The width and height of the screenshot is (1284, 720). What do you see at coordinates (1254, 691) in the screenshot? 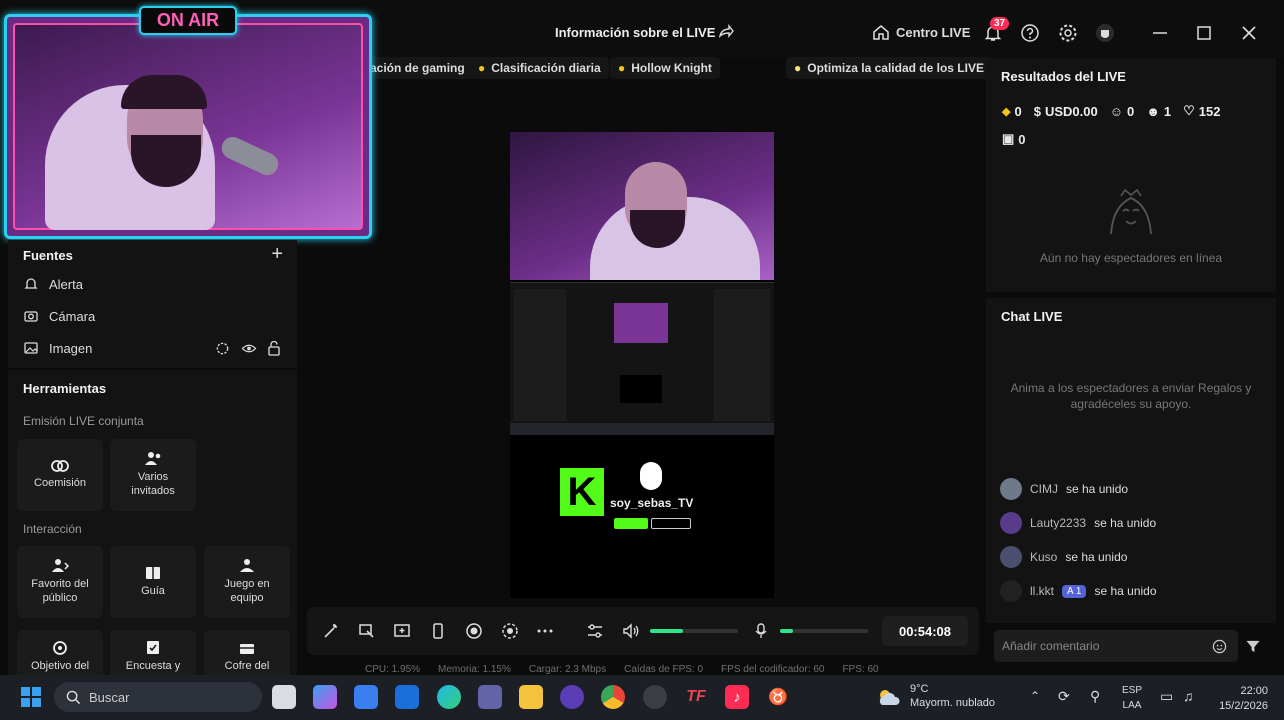
I see `time: 22:00` at bounding box center [1254, 691].